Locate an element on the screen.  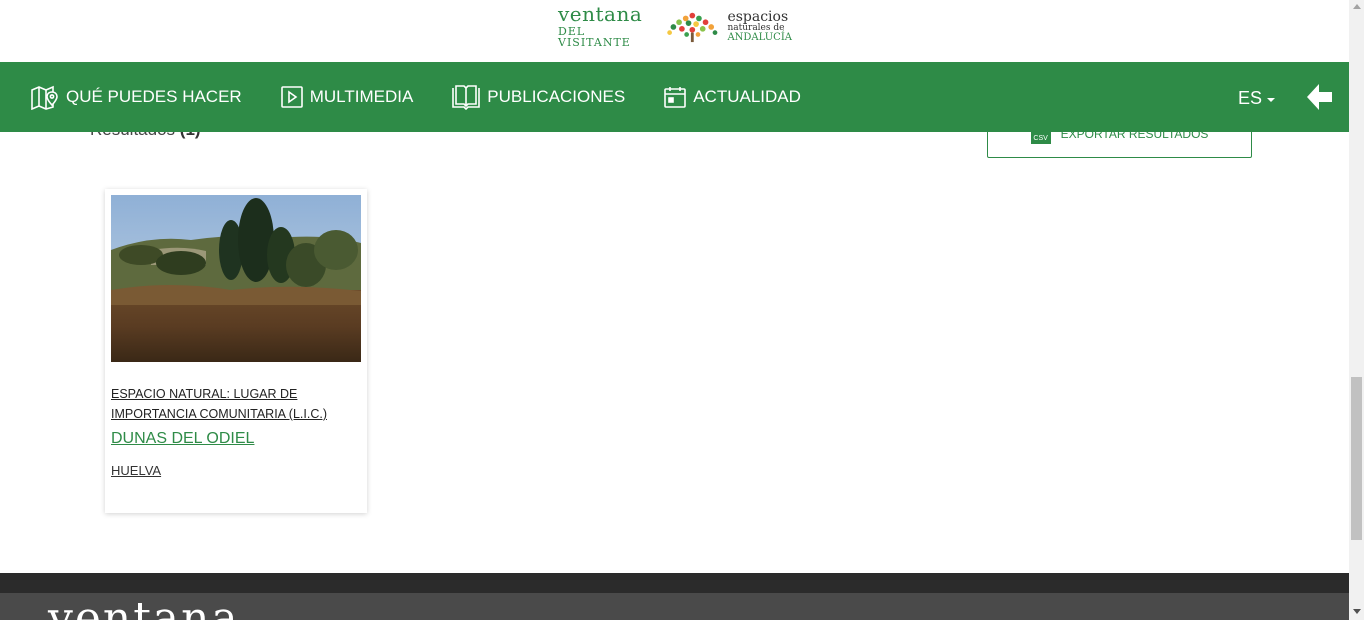
nav-publicaciones: PUBLICACIONES is located at coordinates (538, 97).